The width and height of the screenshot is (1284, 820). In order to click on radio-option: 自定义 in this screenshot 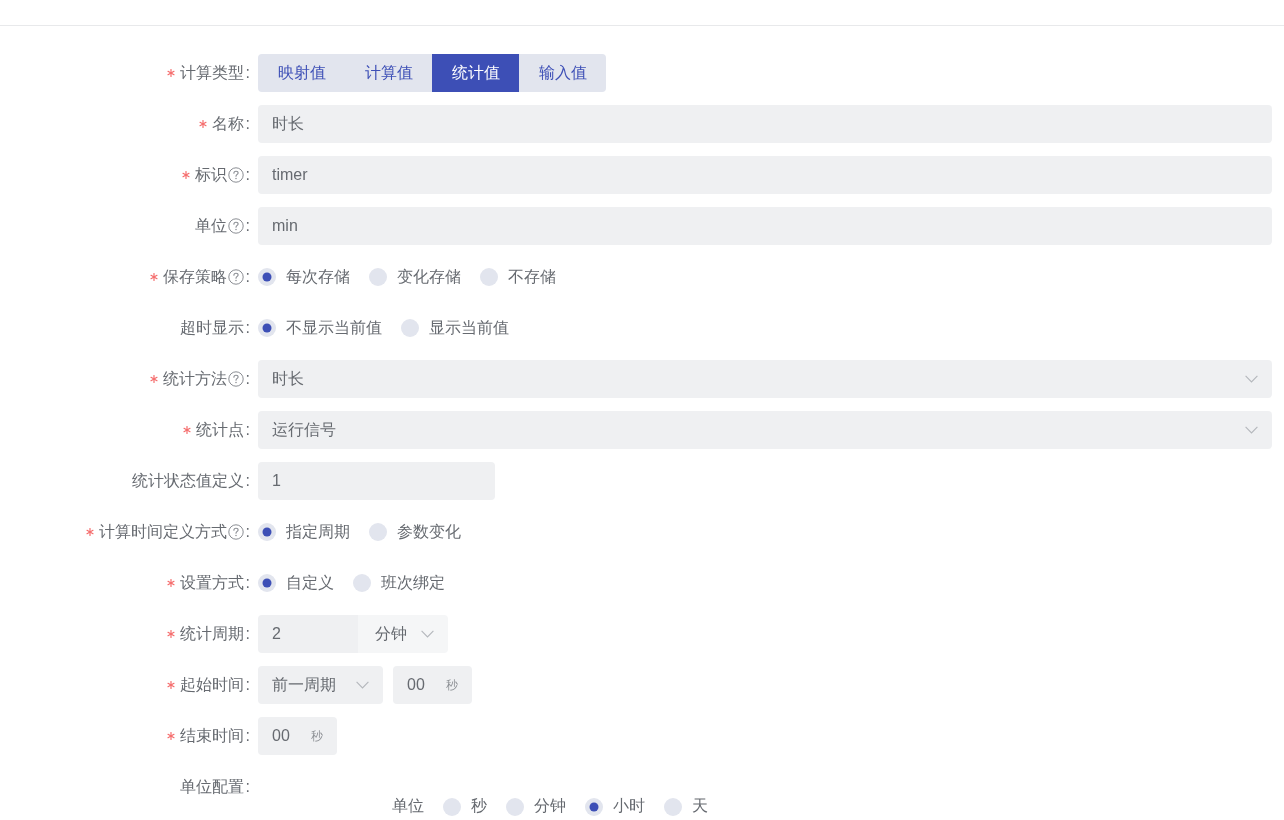, I will do `click(296, 583)`.